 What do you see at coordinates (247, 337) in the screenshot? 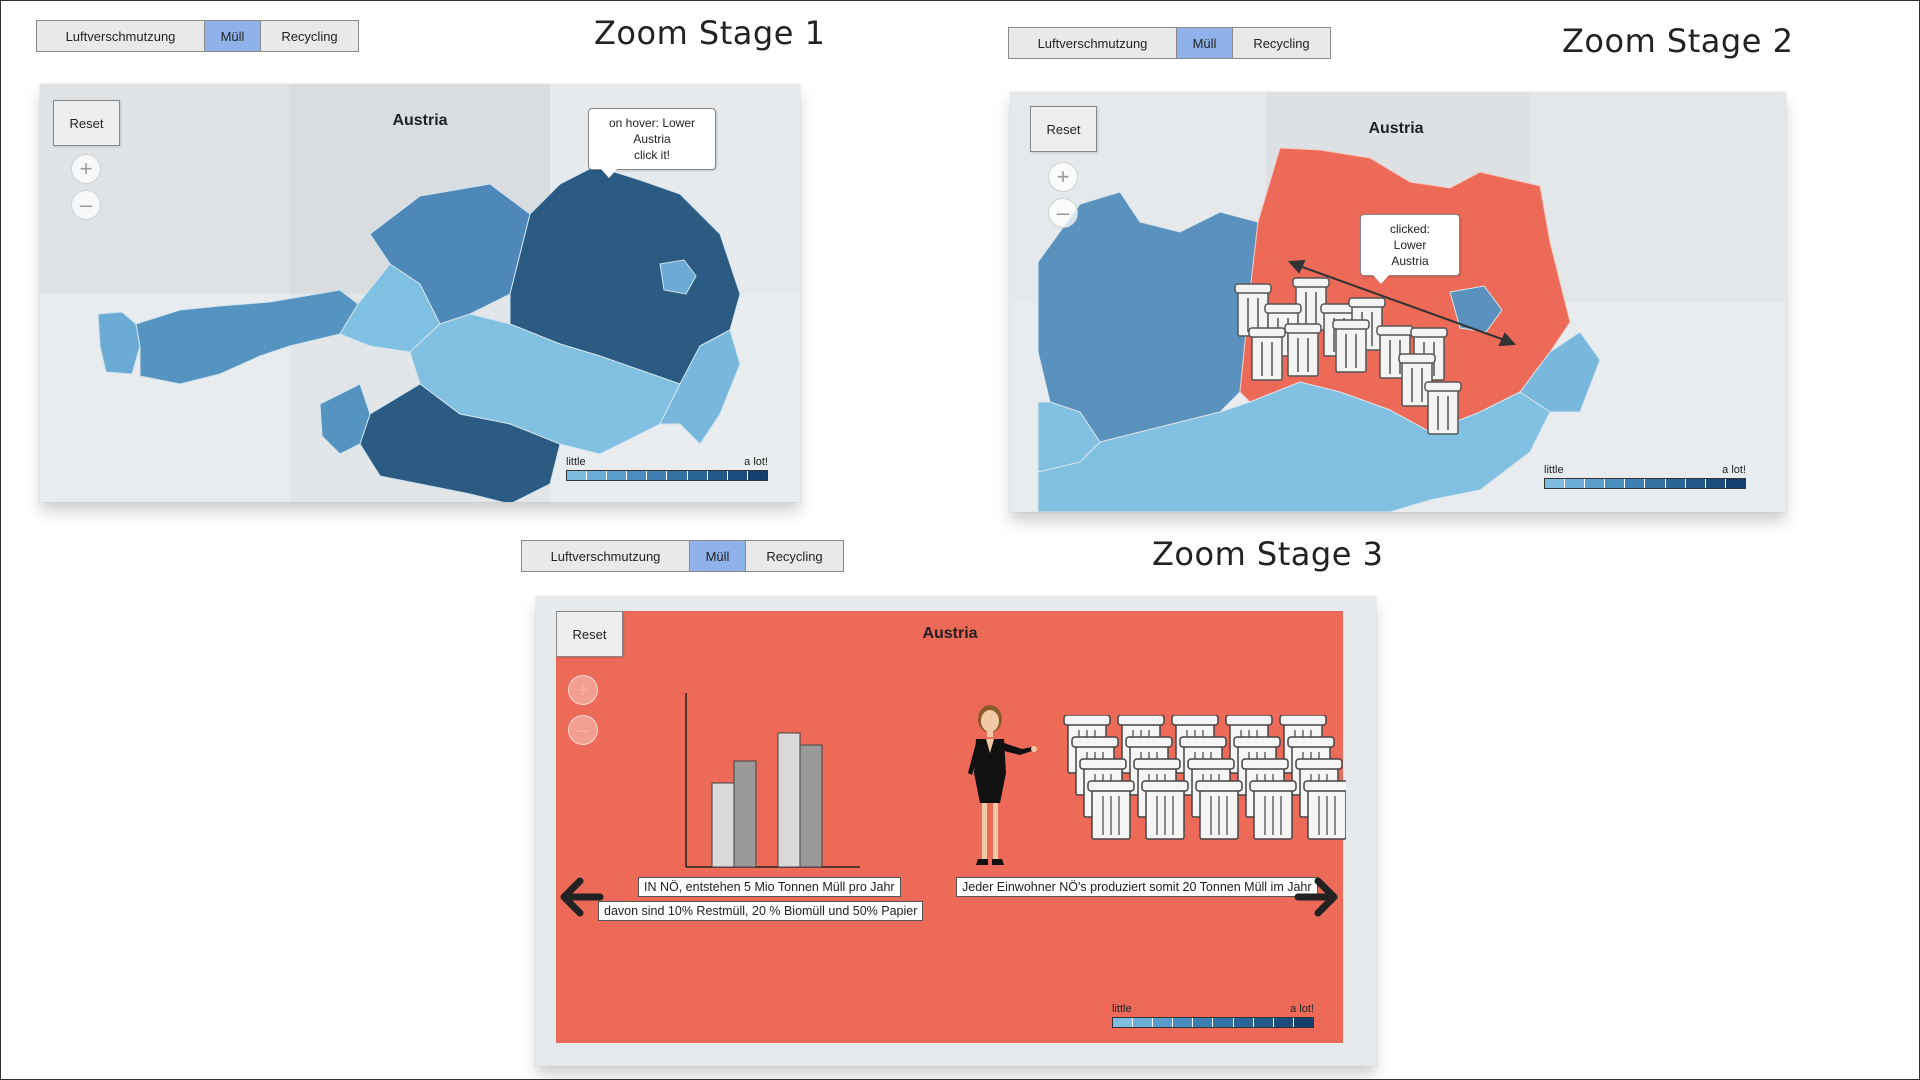
I see `region-tyrol` at bounding box center [247, 337].